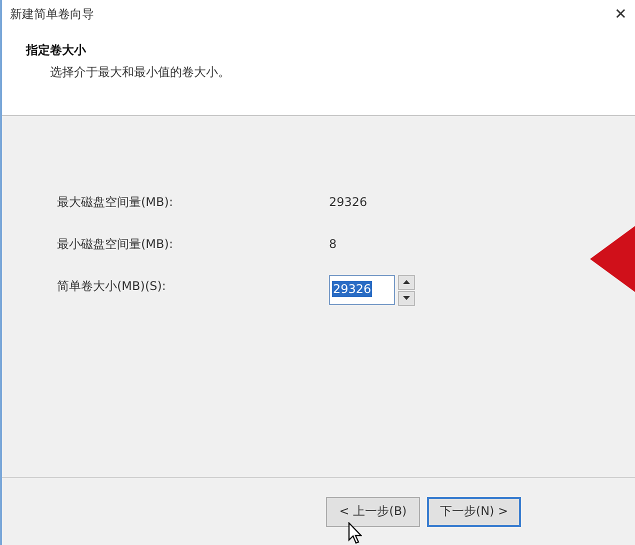  What do you see at coordinates (333, 244) in the screenshot?
I see `field-value: 8` at bounding box center [333, 244].